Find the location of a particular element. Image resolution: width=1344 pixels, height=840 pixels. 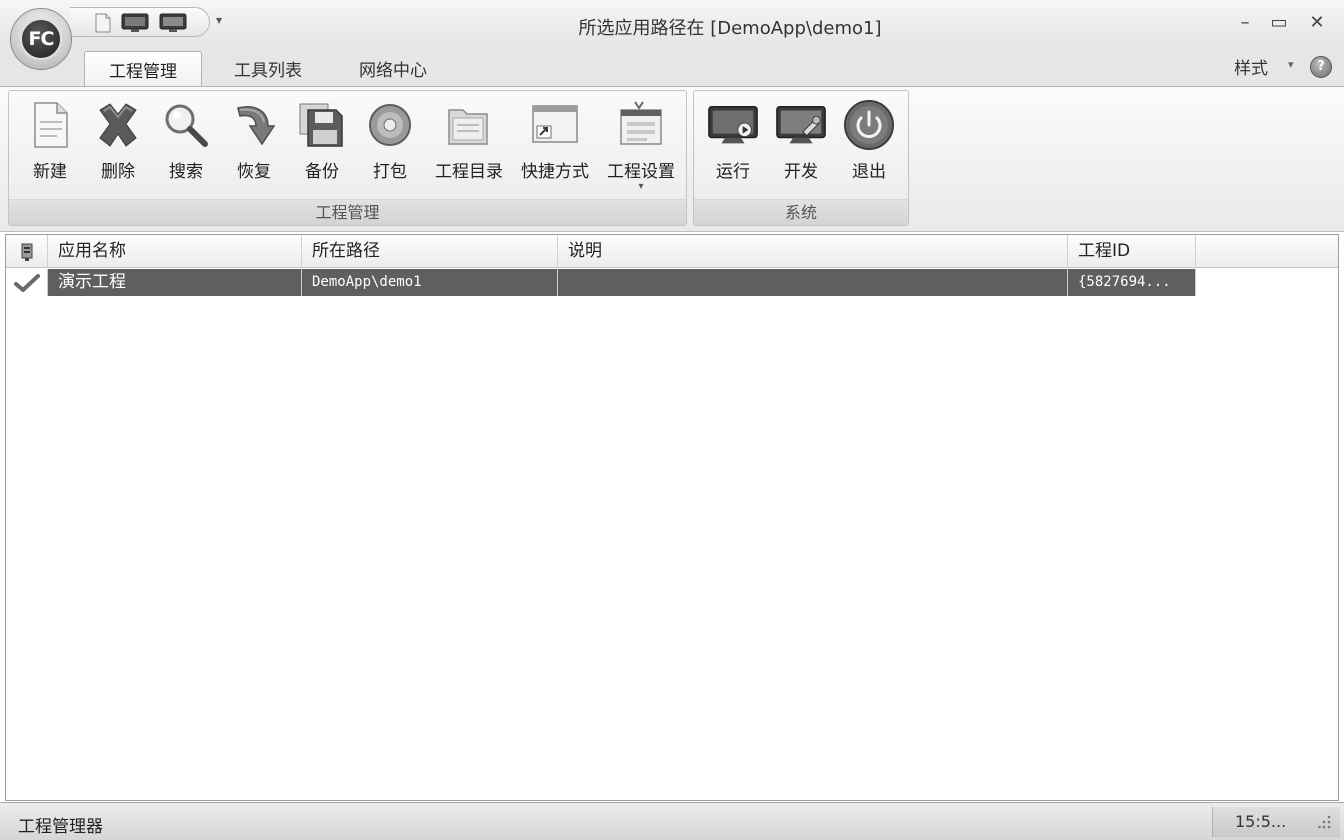

tab-network-center: 网络中心 is located at coordinates (393, 68).